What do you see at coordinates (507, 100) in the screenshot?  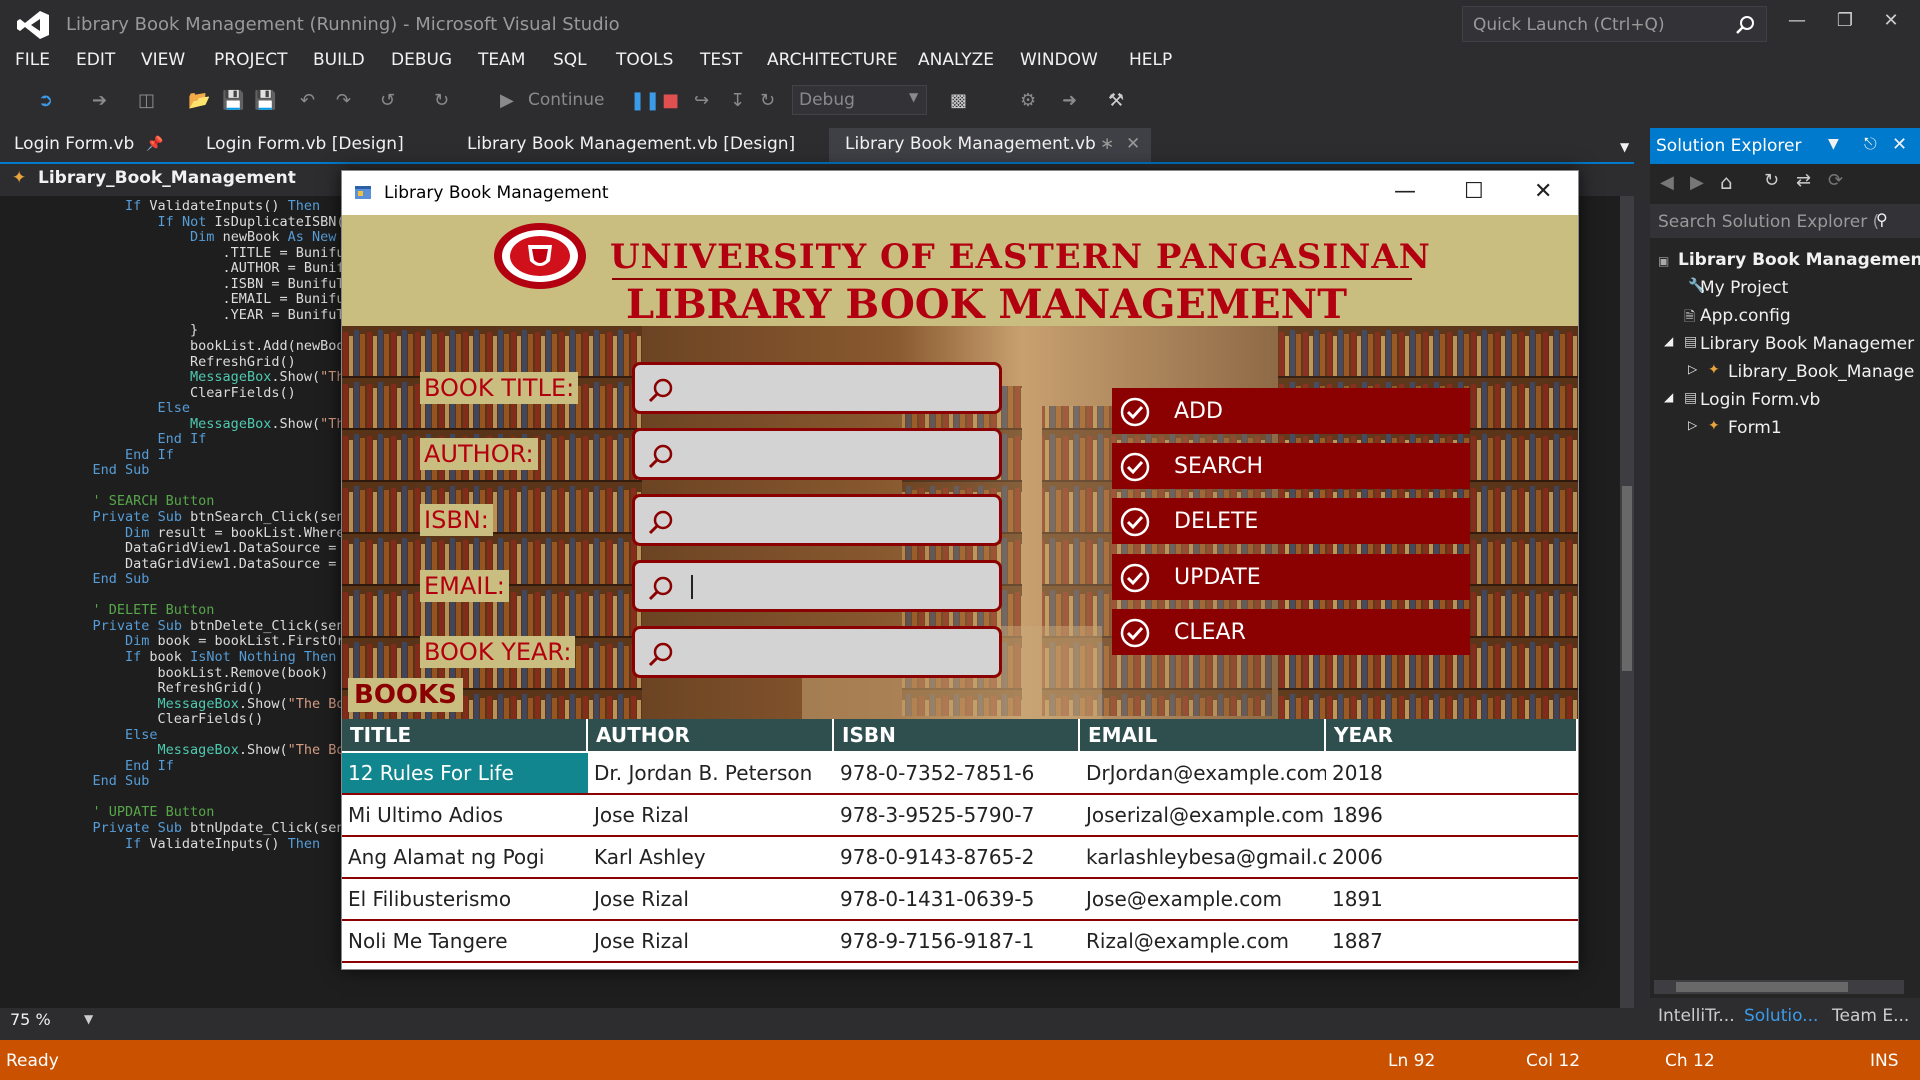 I see `continue-icon: ▶` at bounding box center [507, 100].